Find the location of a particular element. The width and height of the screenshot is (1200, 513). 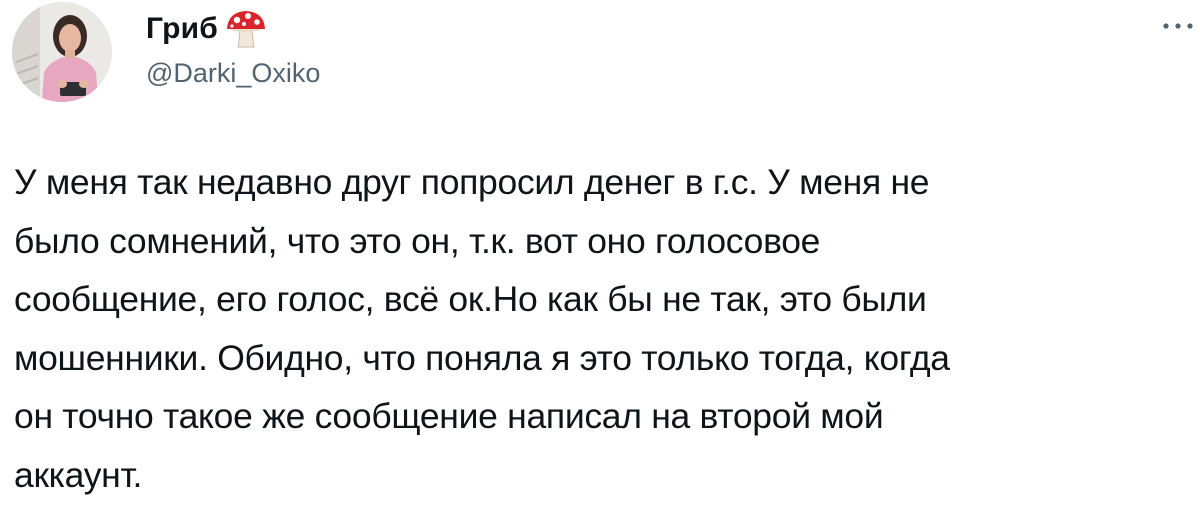

avatar is located at coordinates (62, 52).